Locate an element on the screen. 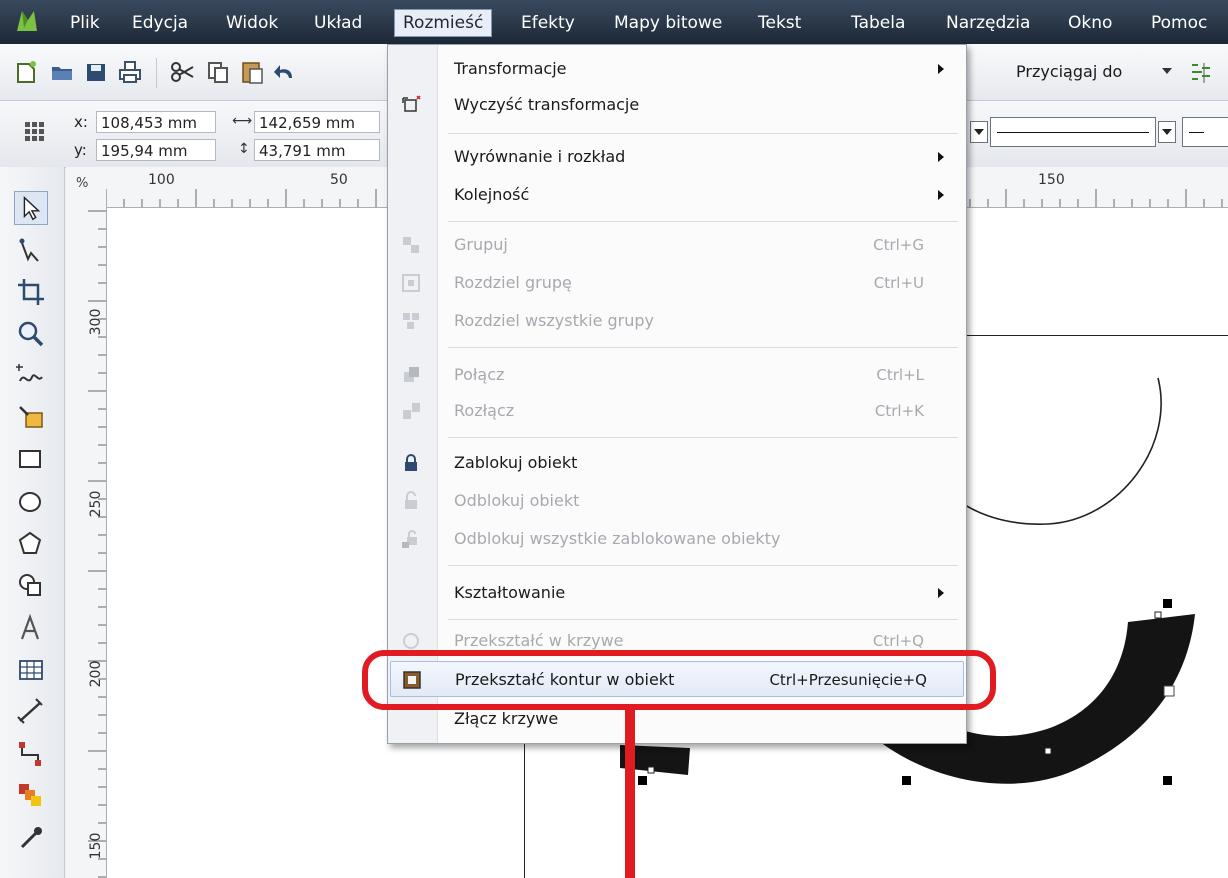 This screenshot has width=1228, height=878. clear-transformations-icon is located at coordinates (411, 103).